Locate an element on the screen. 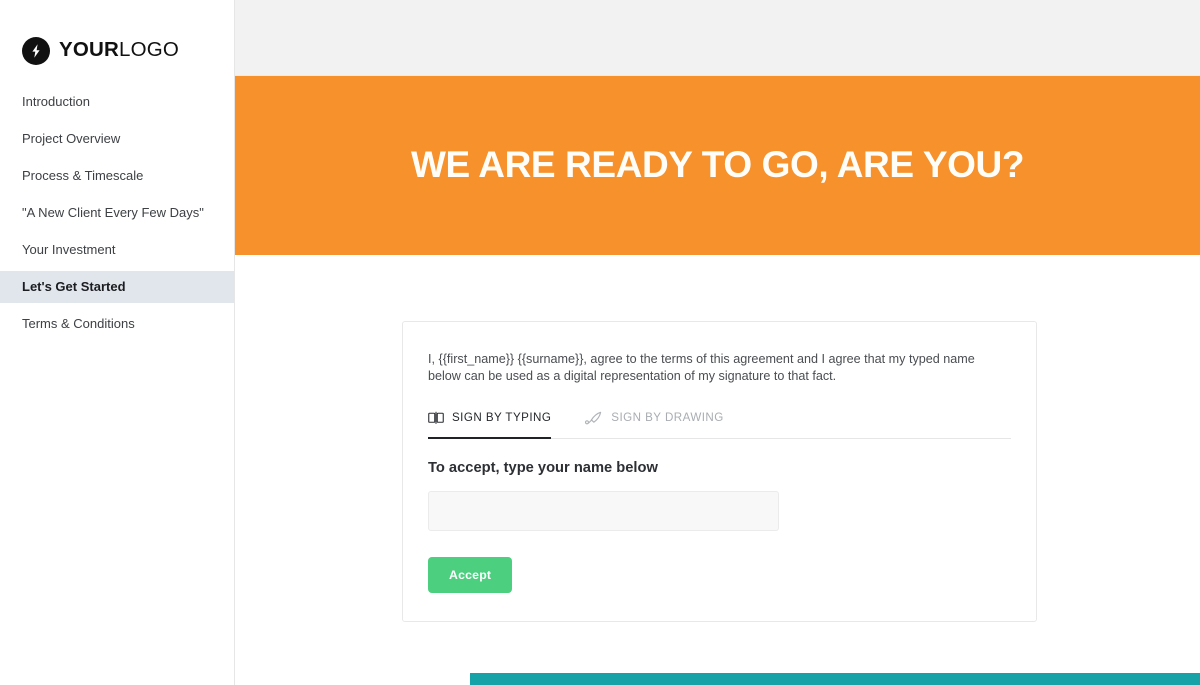 The width and height of the screenshot is (1200, 685). tab-sign-by-drawing: SIGN BY DRAWING is located at coordinates (654, 421).